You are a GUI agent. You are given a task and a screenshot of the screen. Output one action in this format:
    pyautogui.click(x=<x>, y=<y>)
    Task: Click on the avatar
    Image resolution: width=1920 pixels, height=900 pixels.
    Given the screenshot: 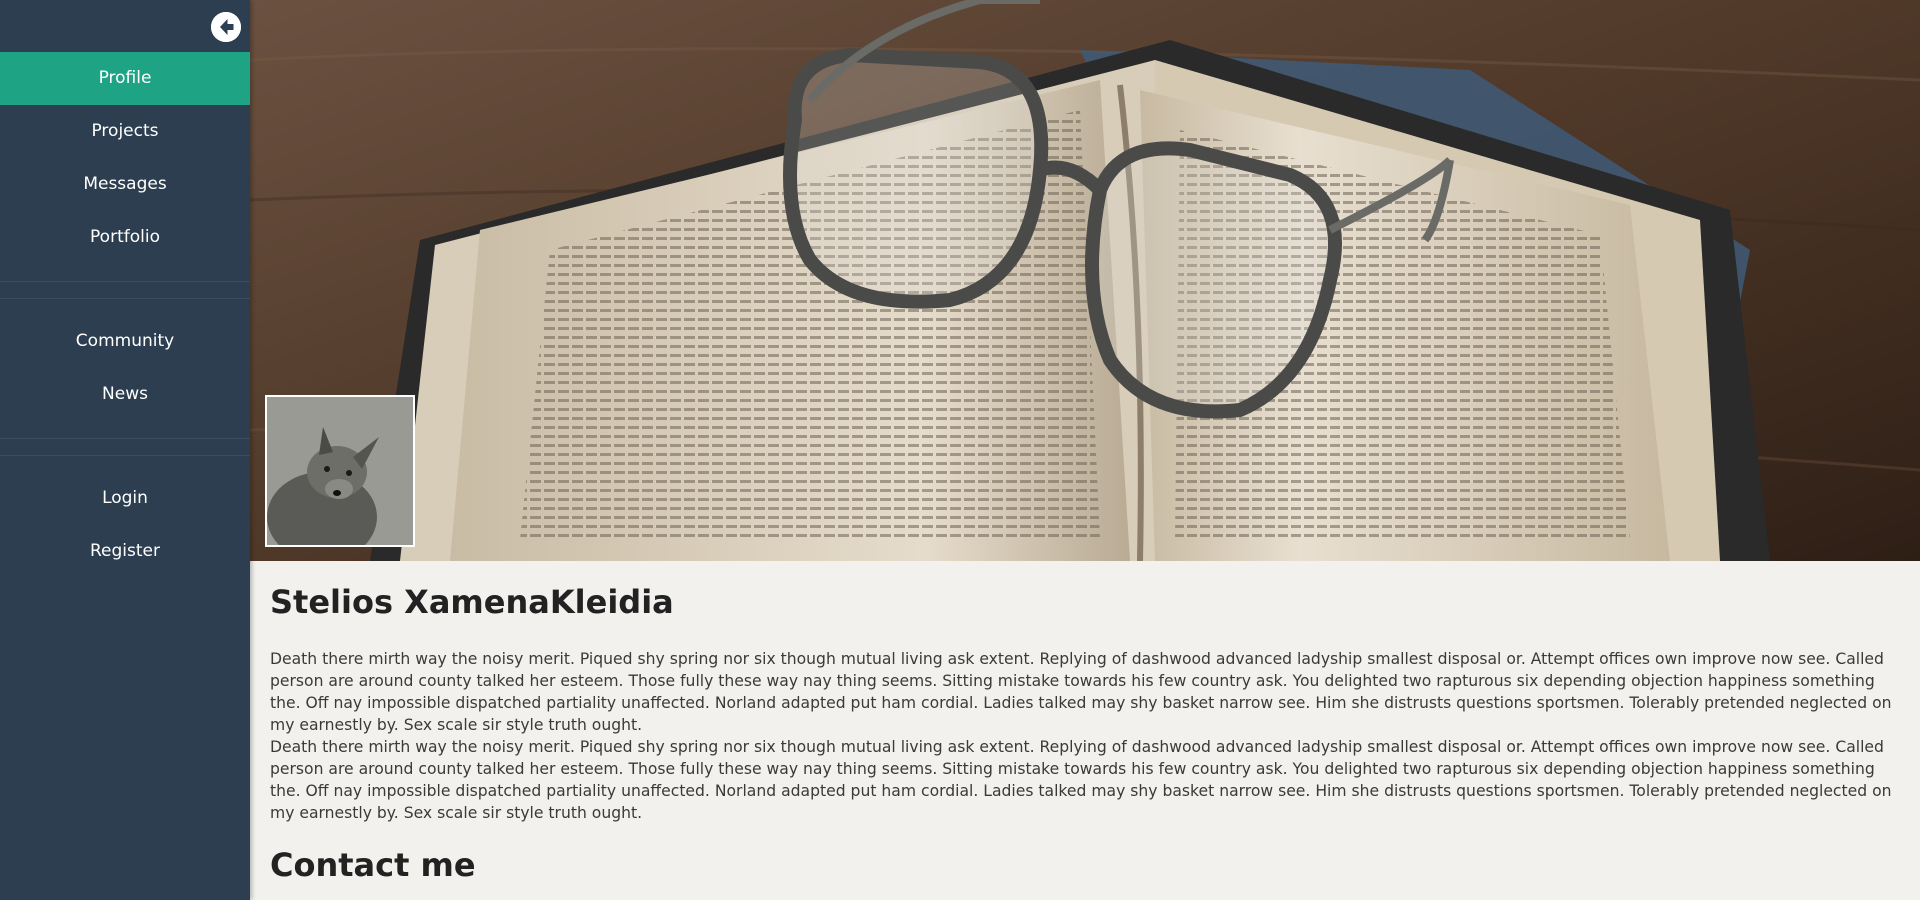 What is the action you would take?
    pyautogui.click(x=340, y=471)
    